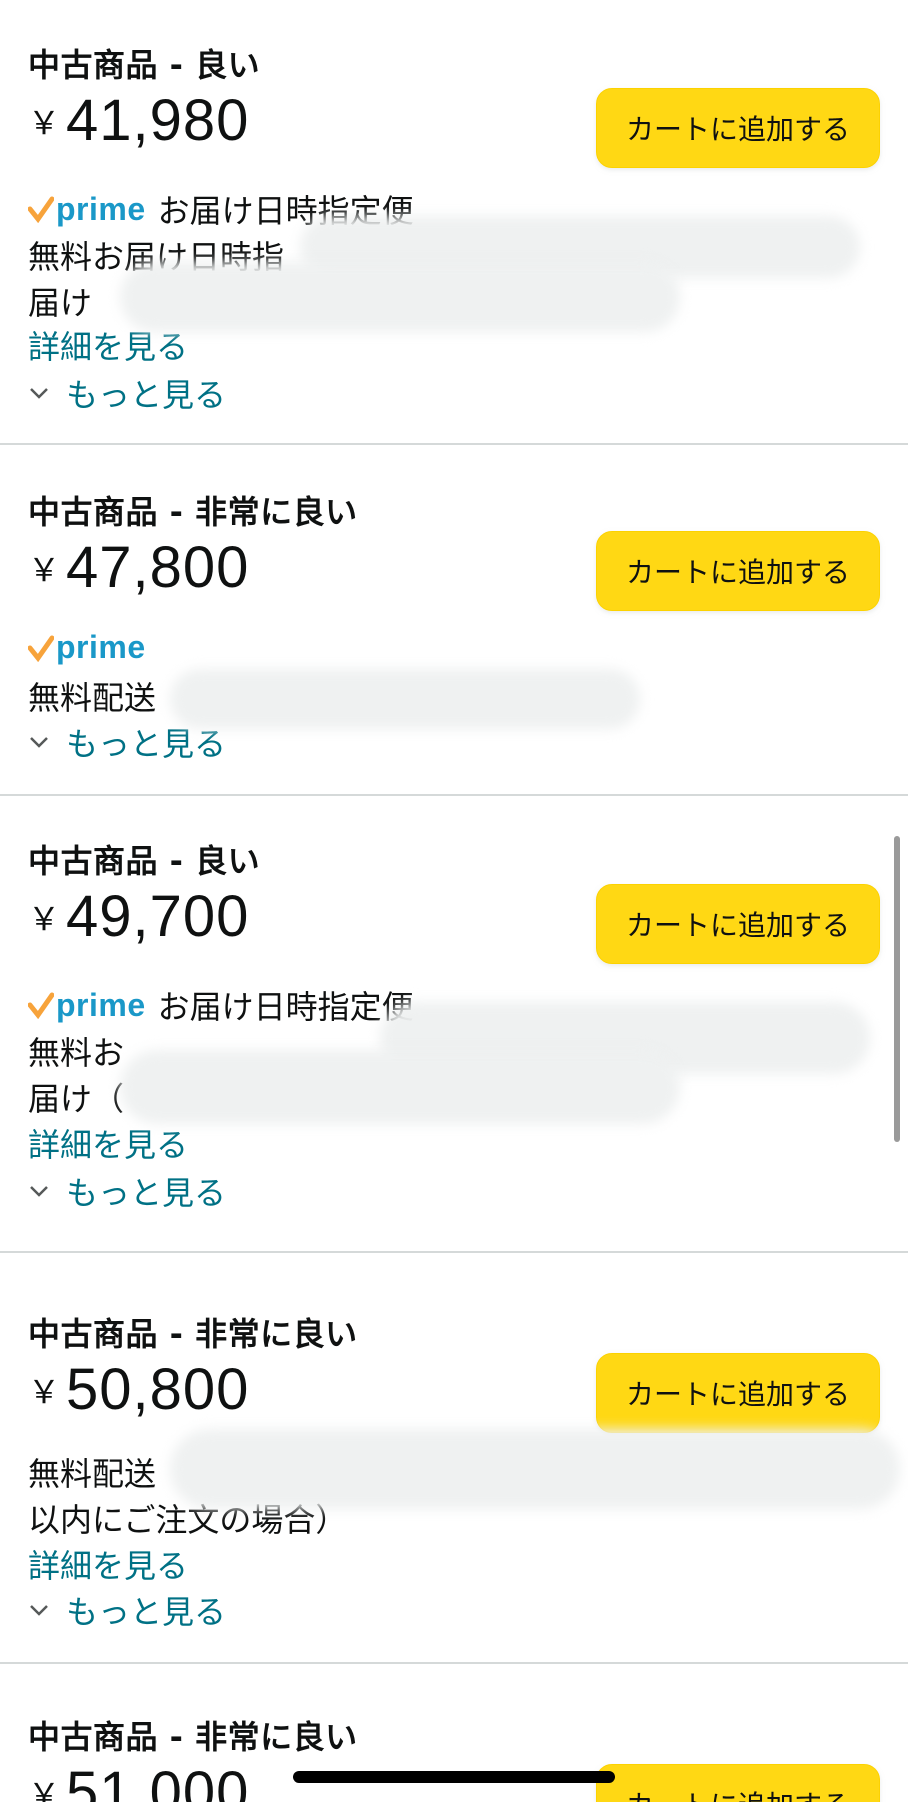  What do you see at coordinates (285, 1007) in the screenshot?
I see `prime-delivery-text: お届け日時指定便` at bounding box center [285, 1007].